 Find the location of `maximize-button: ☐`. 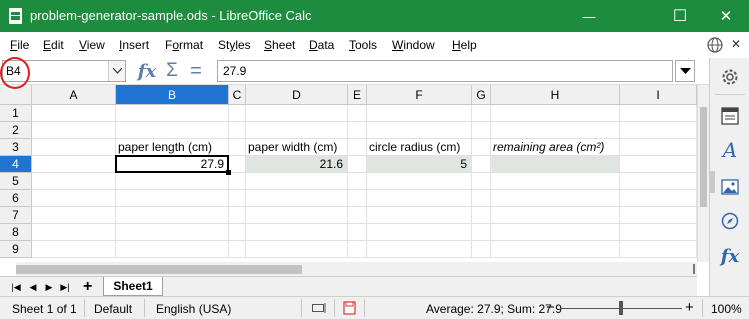

maximize-button: ☐ is located at coordinates (680, 16).